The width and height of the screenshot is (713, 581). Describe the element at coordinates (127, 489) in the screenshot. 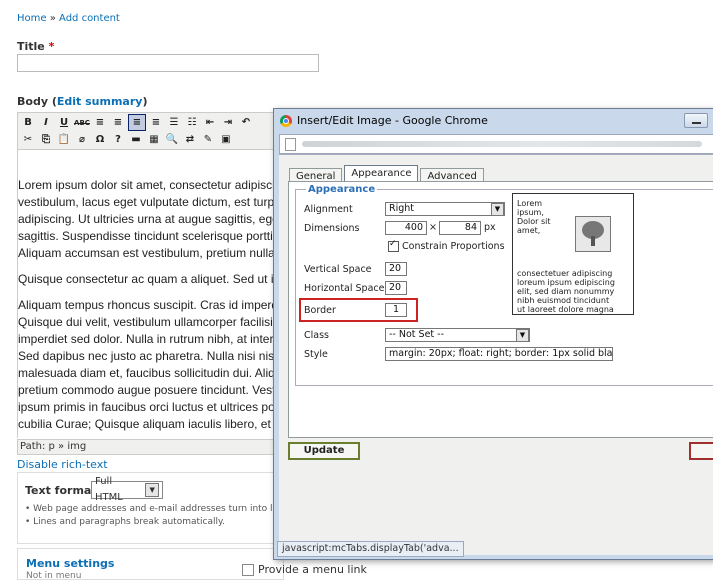

I see `text-format-select: Full HTML ▼` at that location.